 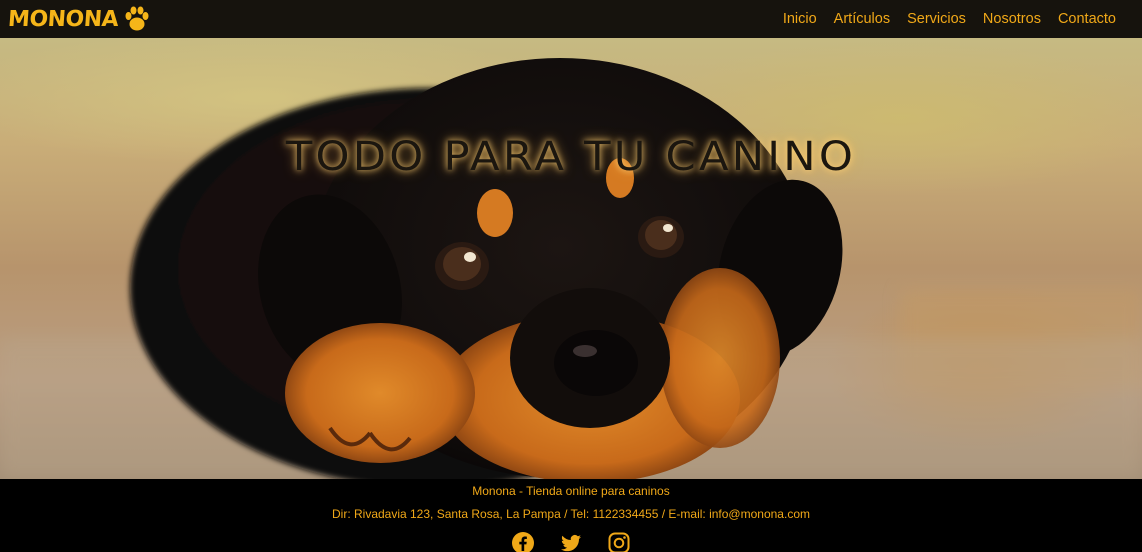 I want to click on nav-link-inicio: Inicio, so click(x=800, y=19).